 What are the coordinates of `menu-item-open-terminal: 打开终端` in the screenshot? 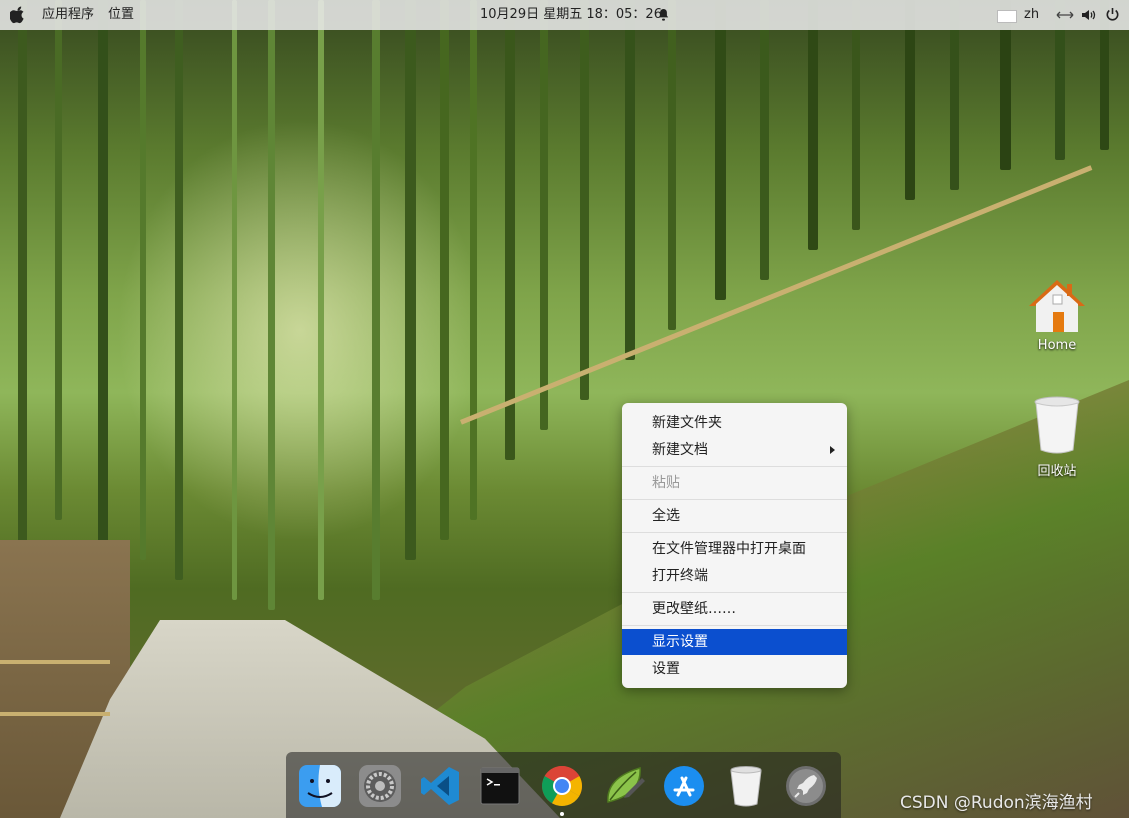 It's located at (734, 576).